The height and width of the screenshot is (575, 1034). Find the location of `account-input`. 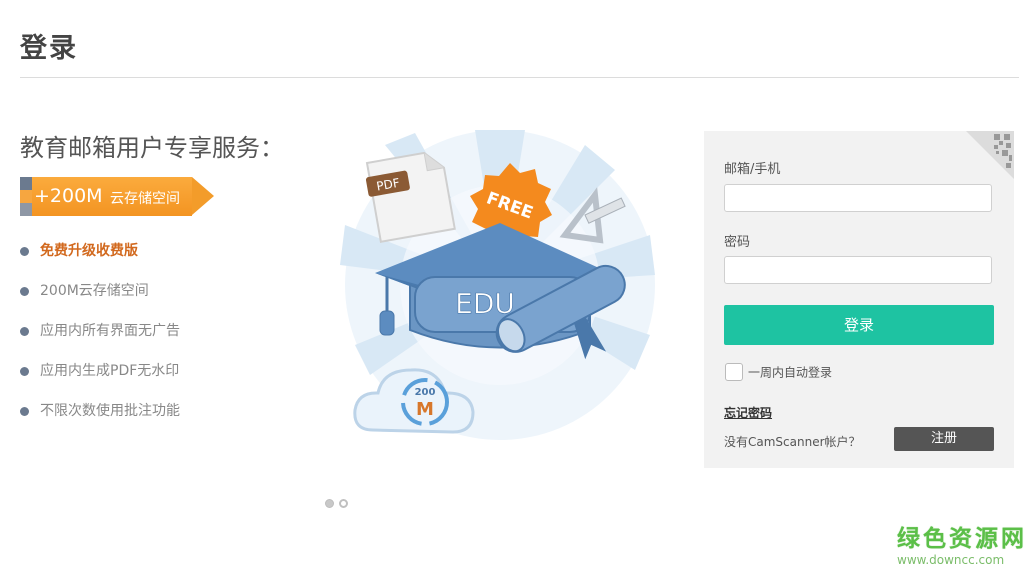

account-input is located at coordinates (858, 198).